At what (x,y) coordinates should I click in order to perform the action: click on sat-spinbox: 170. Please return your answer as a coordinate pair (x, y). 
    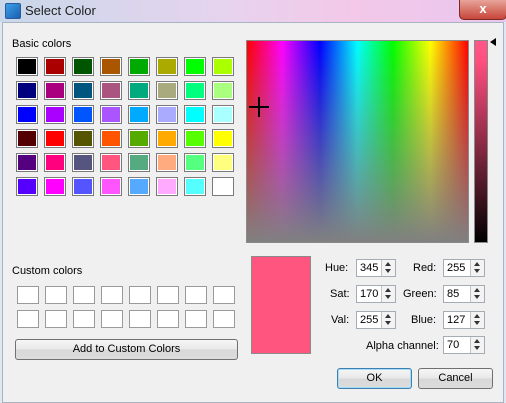
    Looking at the image, I should click on (376, 294).